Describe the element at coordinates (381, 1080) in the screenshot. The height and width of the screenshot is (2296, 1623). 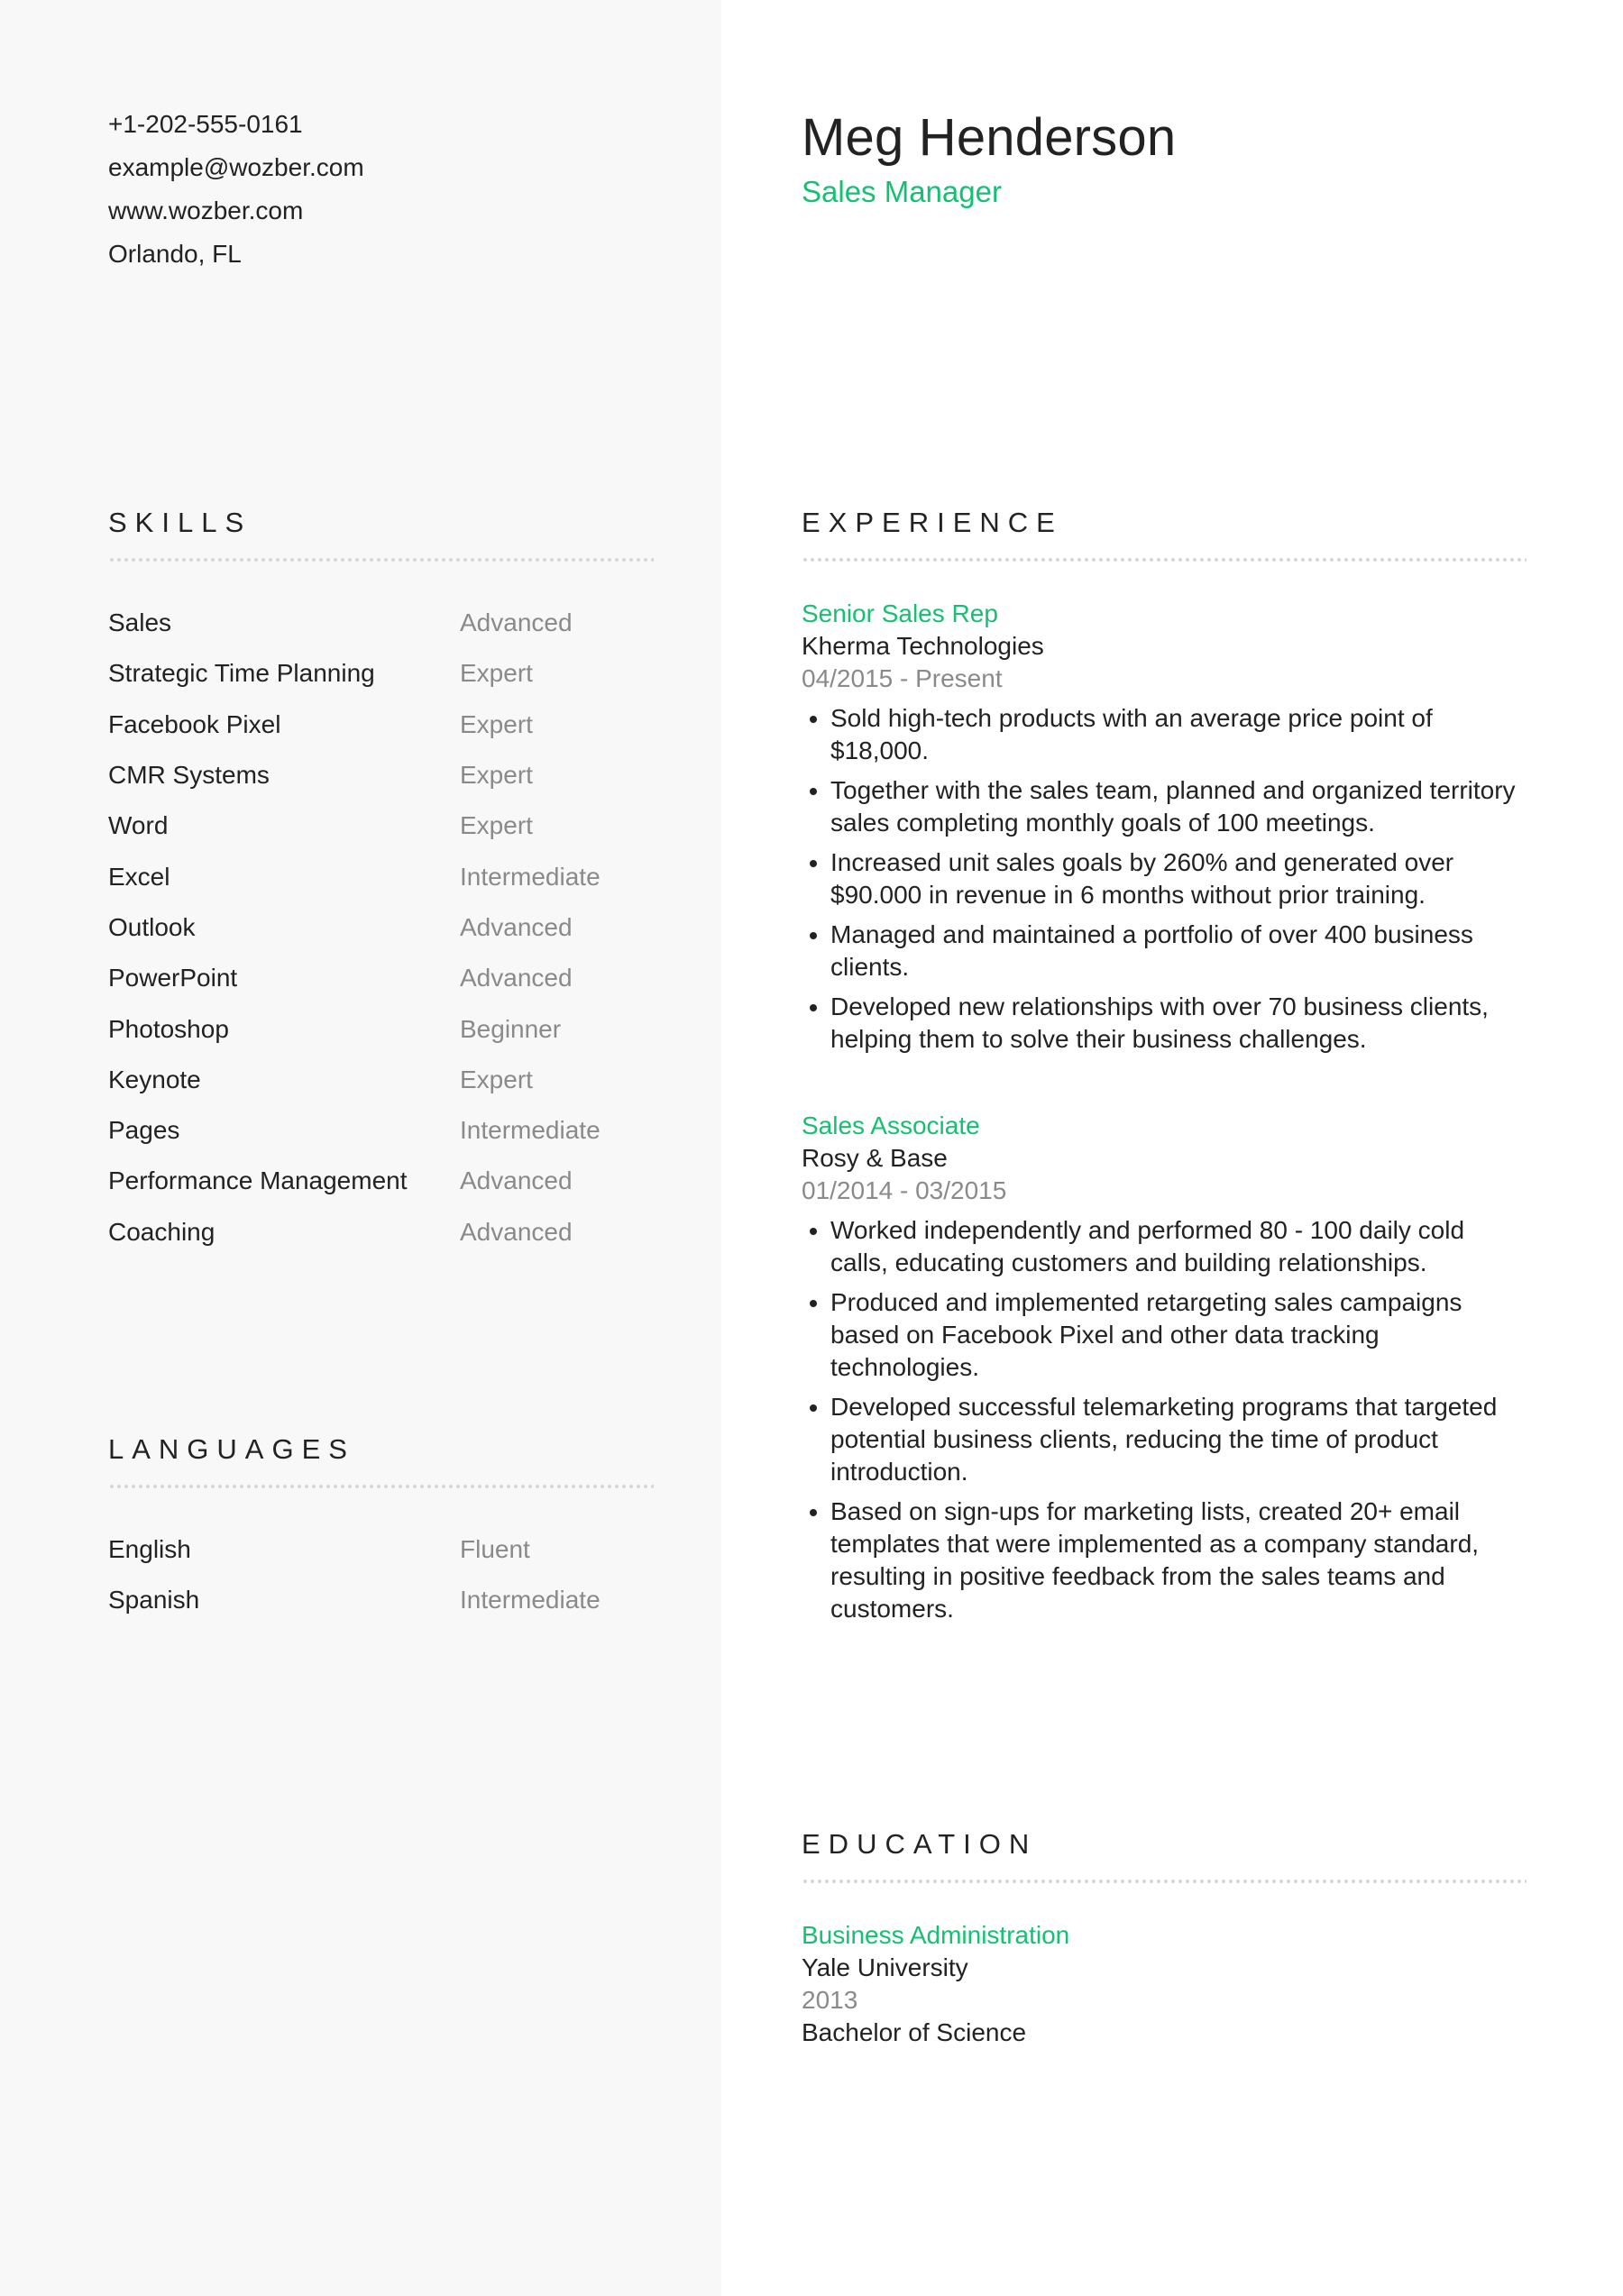
I see `skill-row: Keynote Expert` at that location.